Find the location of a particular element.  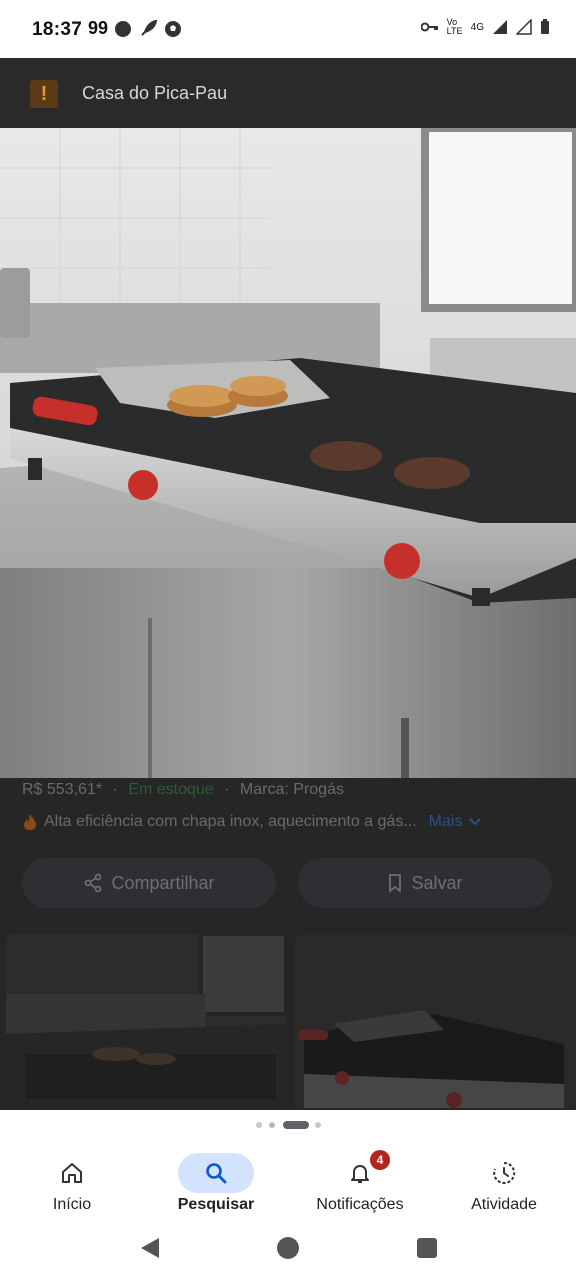

home-button-icon is located at coordinates (288, 1248).